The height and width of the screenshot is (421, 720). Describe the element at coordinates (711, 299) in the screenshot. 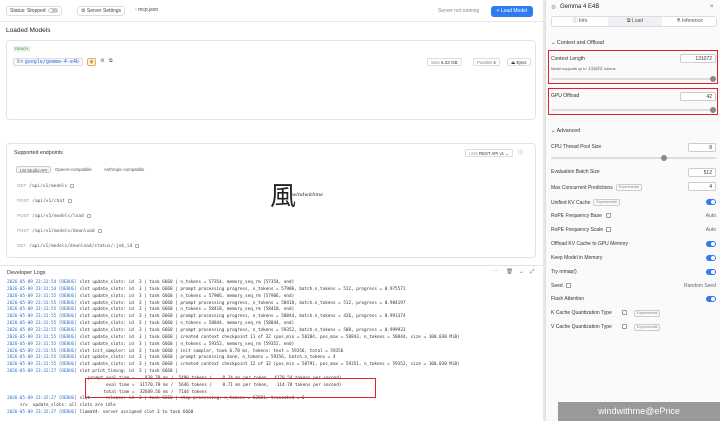

I see `flash-attention-toggle` at that location.